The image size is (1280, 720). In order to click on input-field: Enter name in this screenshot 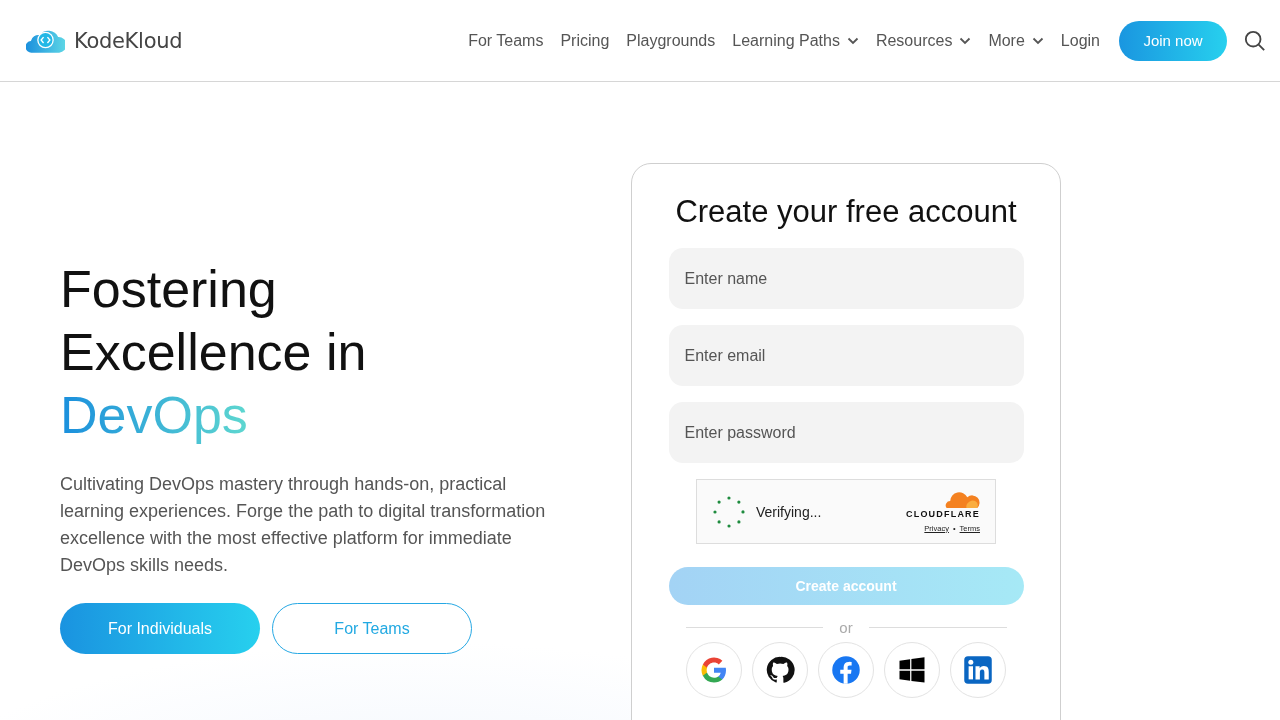, I will do `click(846, 278)`.